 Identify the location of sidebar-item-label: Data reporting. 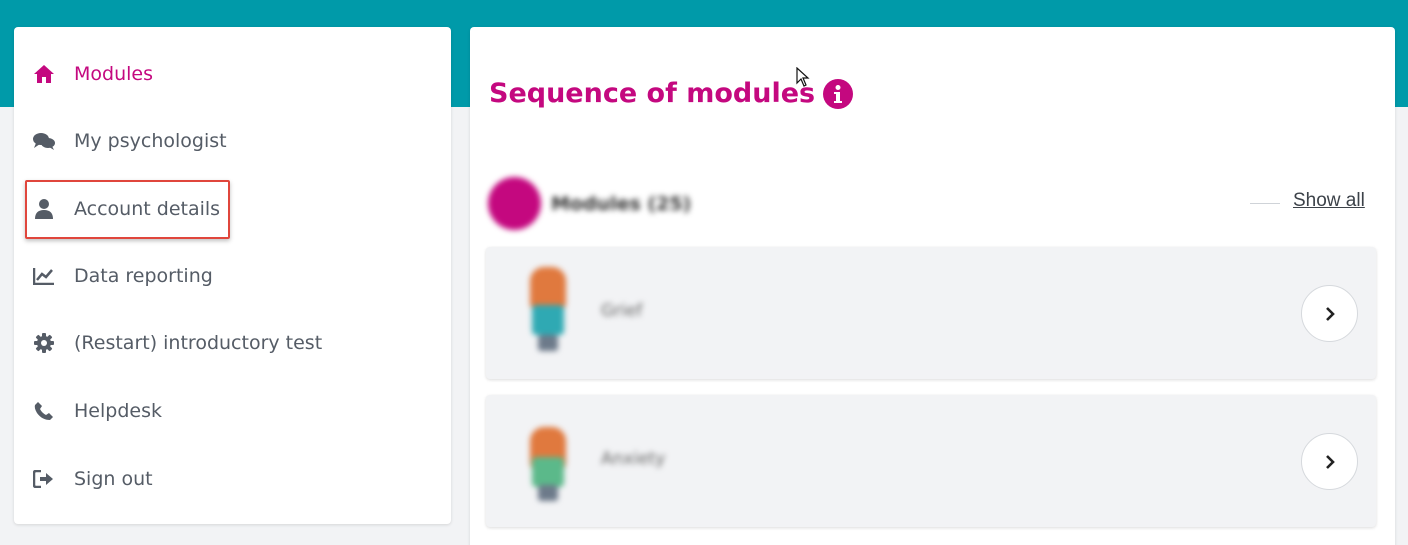
(143, 276).